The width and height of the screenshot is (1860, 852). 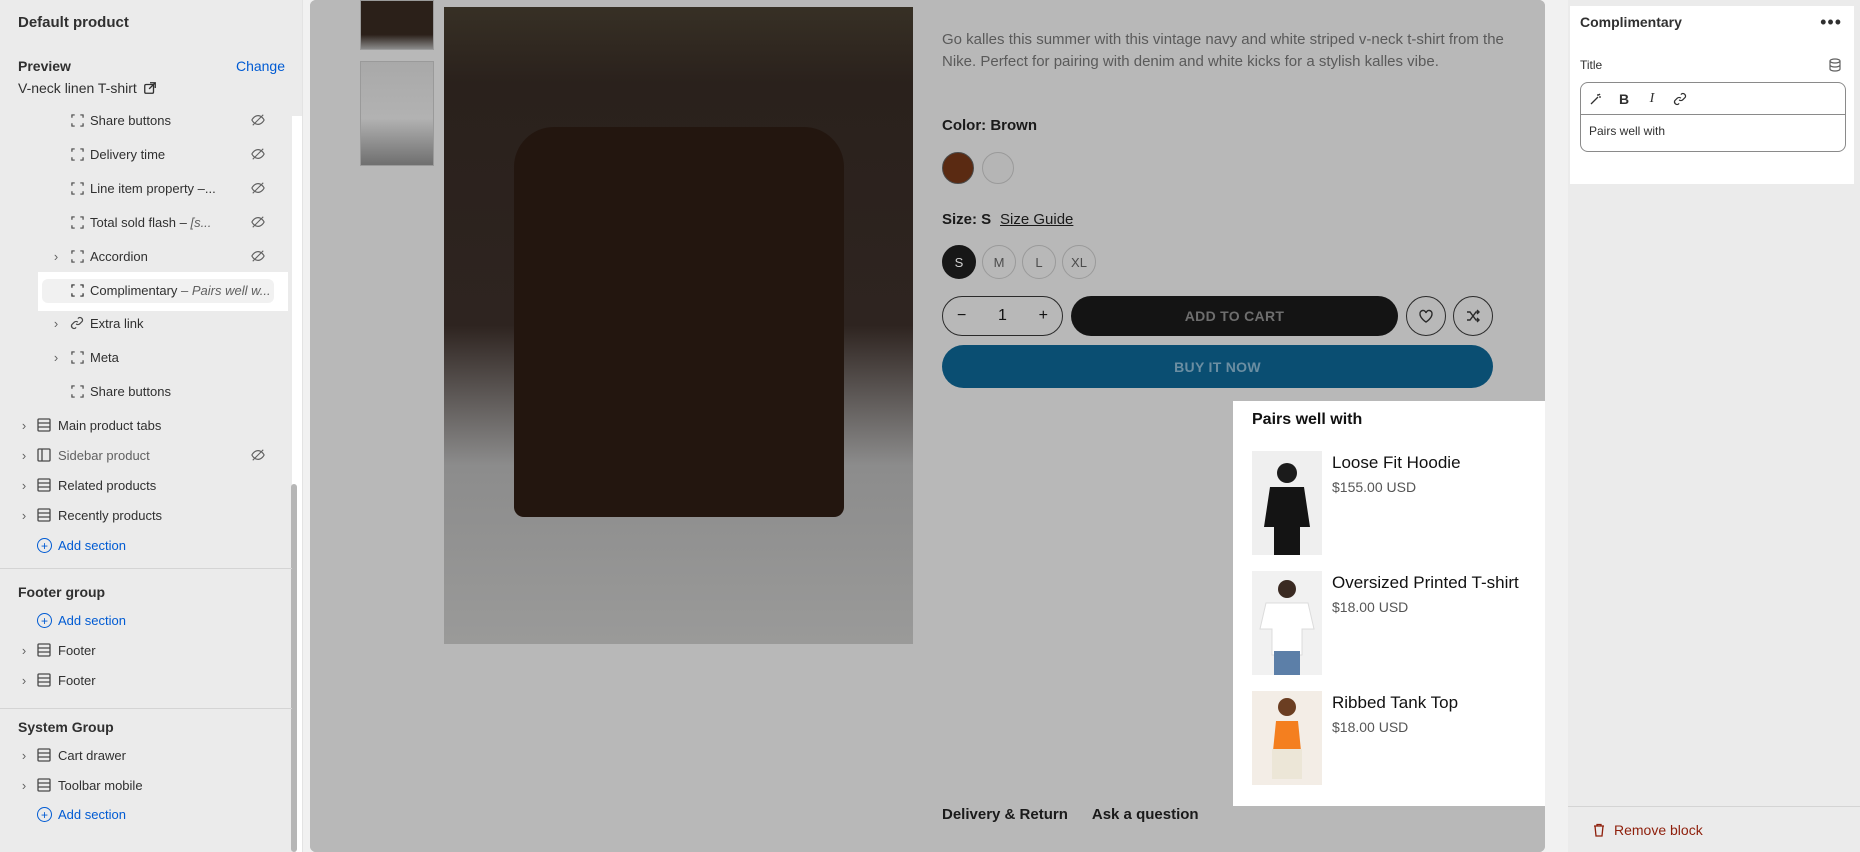 What do you see at coordinates (145, 154) in the screenshot?
I see `tree-item-delivery-time: Delivery time` at bounding box center [145, 154].